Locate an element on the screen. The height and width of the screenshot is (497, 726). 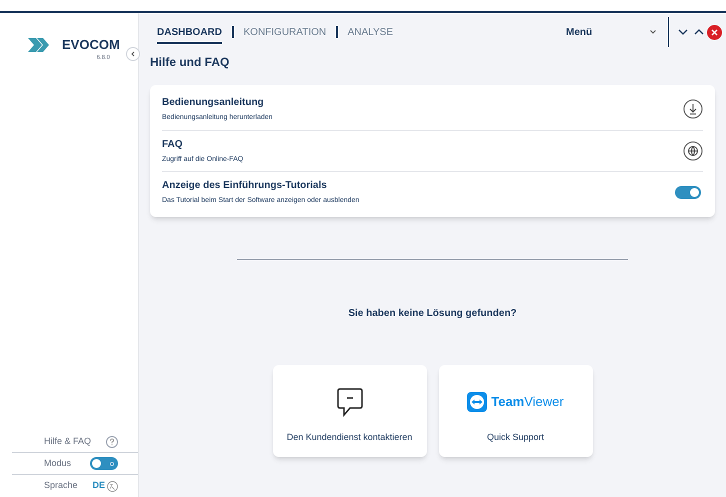
collapse-button is located at coordinates (133, 54).